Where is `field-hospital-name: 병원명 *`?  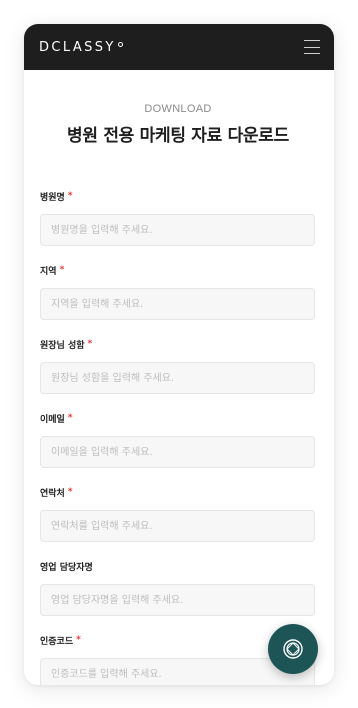
field-hospital-name: 병원명 * is located at coordinates (178, 218).